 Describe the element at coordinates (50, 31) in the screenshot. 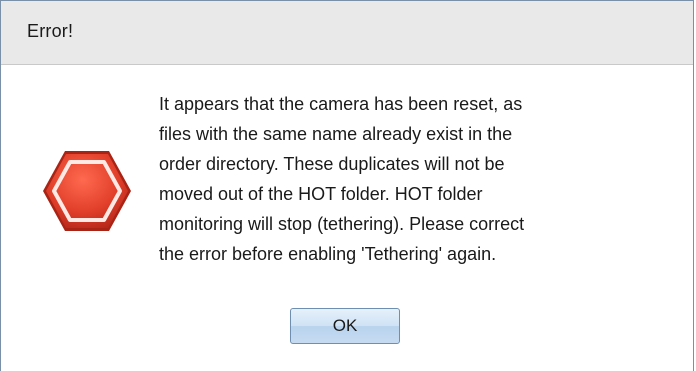

I see `dialog-title: Error!` at that location.